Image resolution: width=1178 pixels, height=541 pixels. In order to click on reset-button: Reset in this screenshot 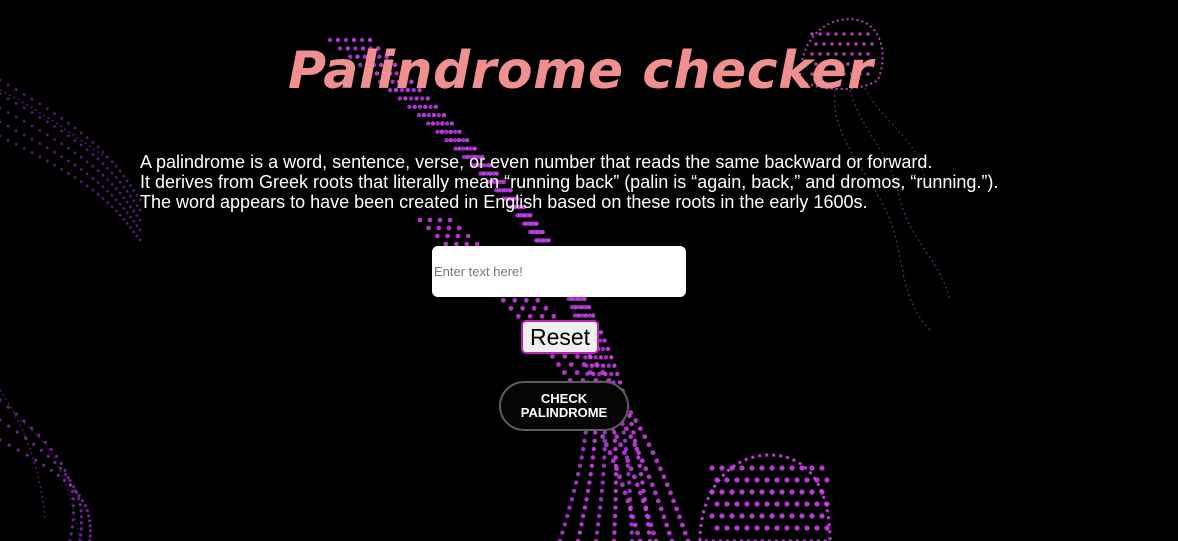, I will do `click(560, 337)`.